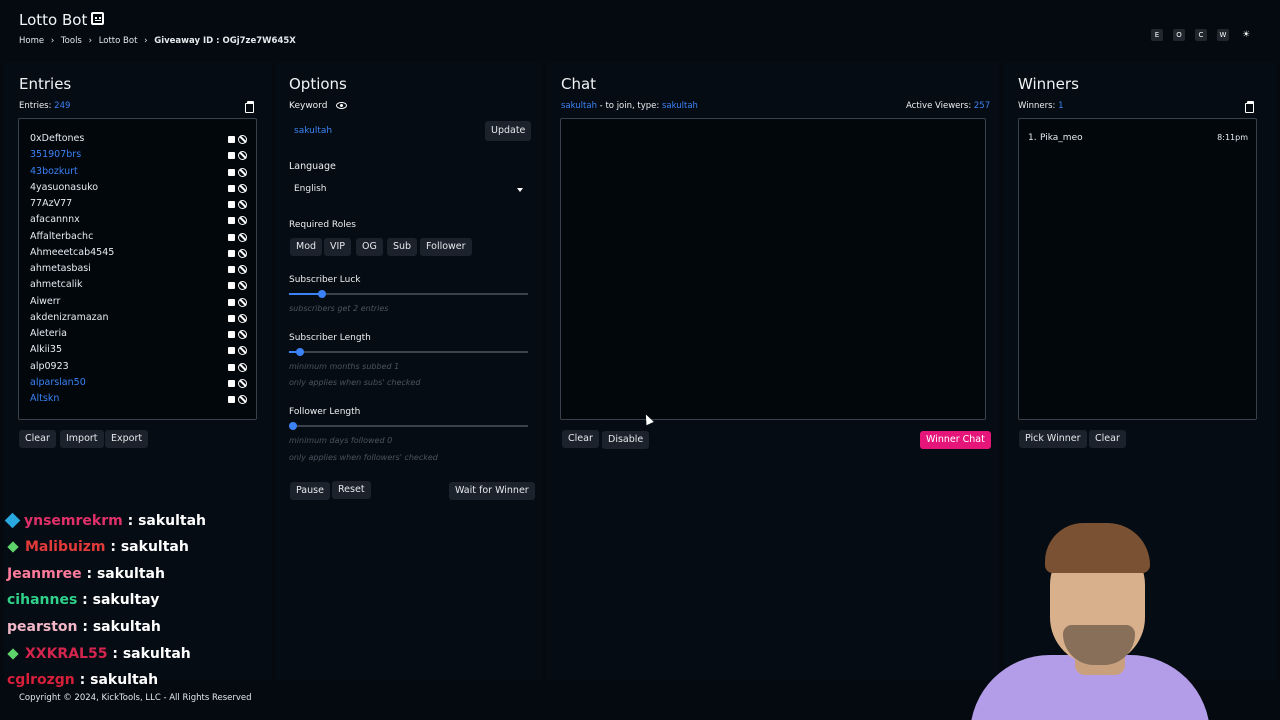  What do you see at coordinates (1157, 35) in the screenshot?
I see `header-button-e: E` at bounding box center [1157, 35].